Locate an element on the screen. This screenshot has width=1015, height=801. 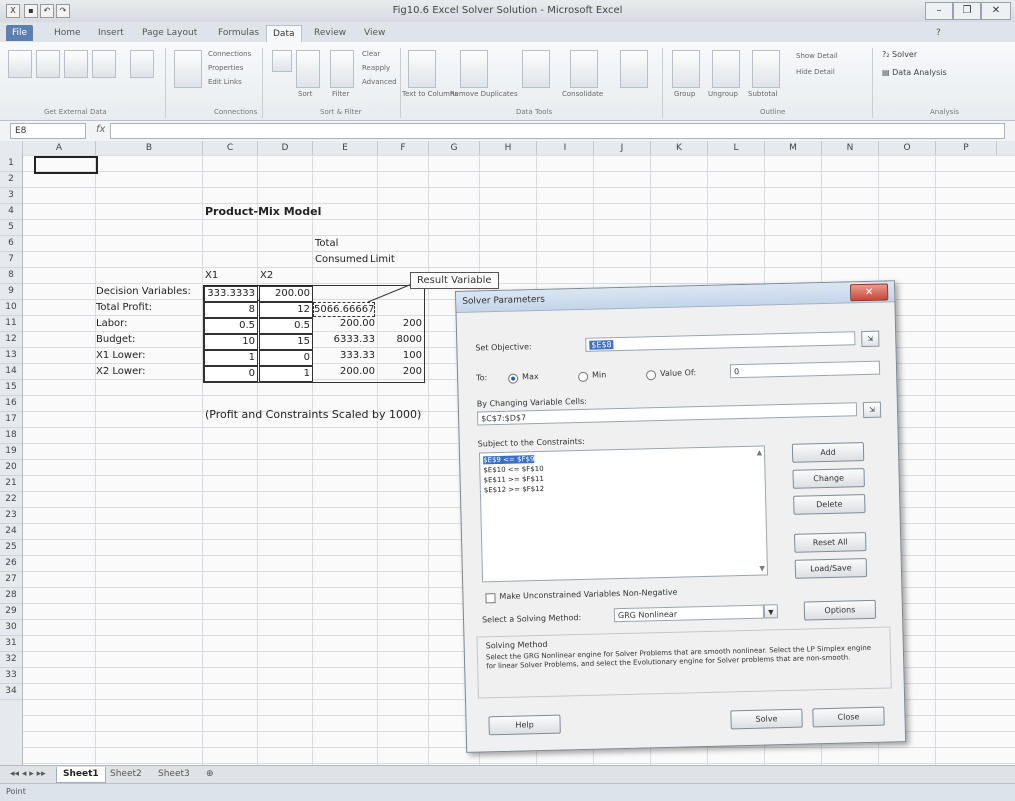
constraint-item: $E$12 >= $F$12 is located at coordinates (514, 489).